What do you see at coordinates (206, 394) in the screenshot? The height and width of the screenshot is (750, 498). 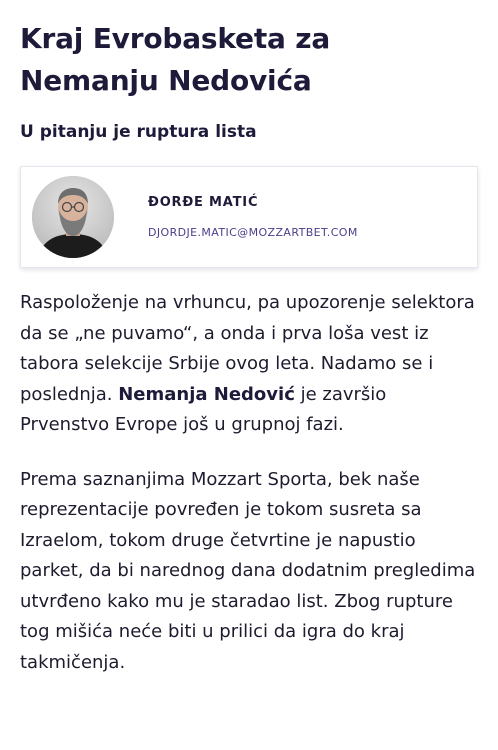 I see `player-link: Nemanja Nedović` at bounding box center [206, 394].